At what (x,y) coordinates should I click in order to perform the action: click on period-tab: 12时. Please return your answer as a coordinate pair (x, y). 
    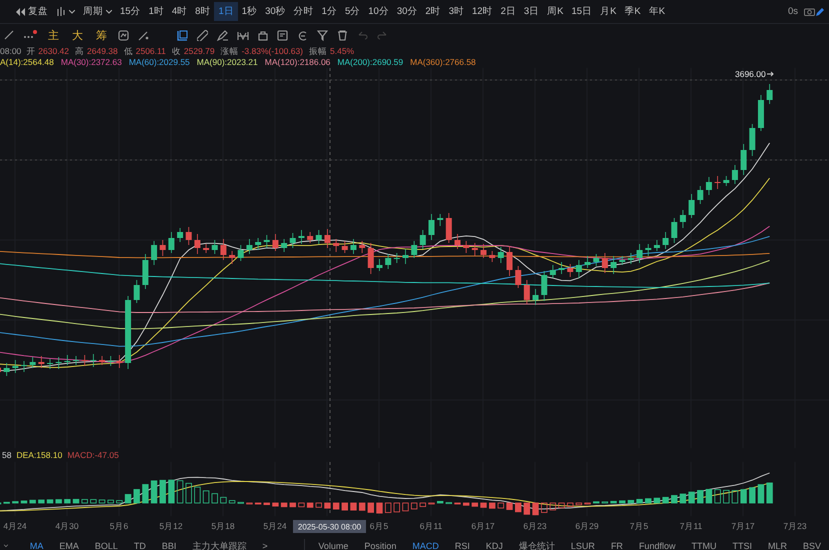
    Looking at the image, I should click on (482, 11).